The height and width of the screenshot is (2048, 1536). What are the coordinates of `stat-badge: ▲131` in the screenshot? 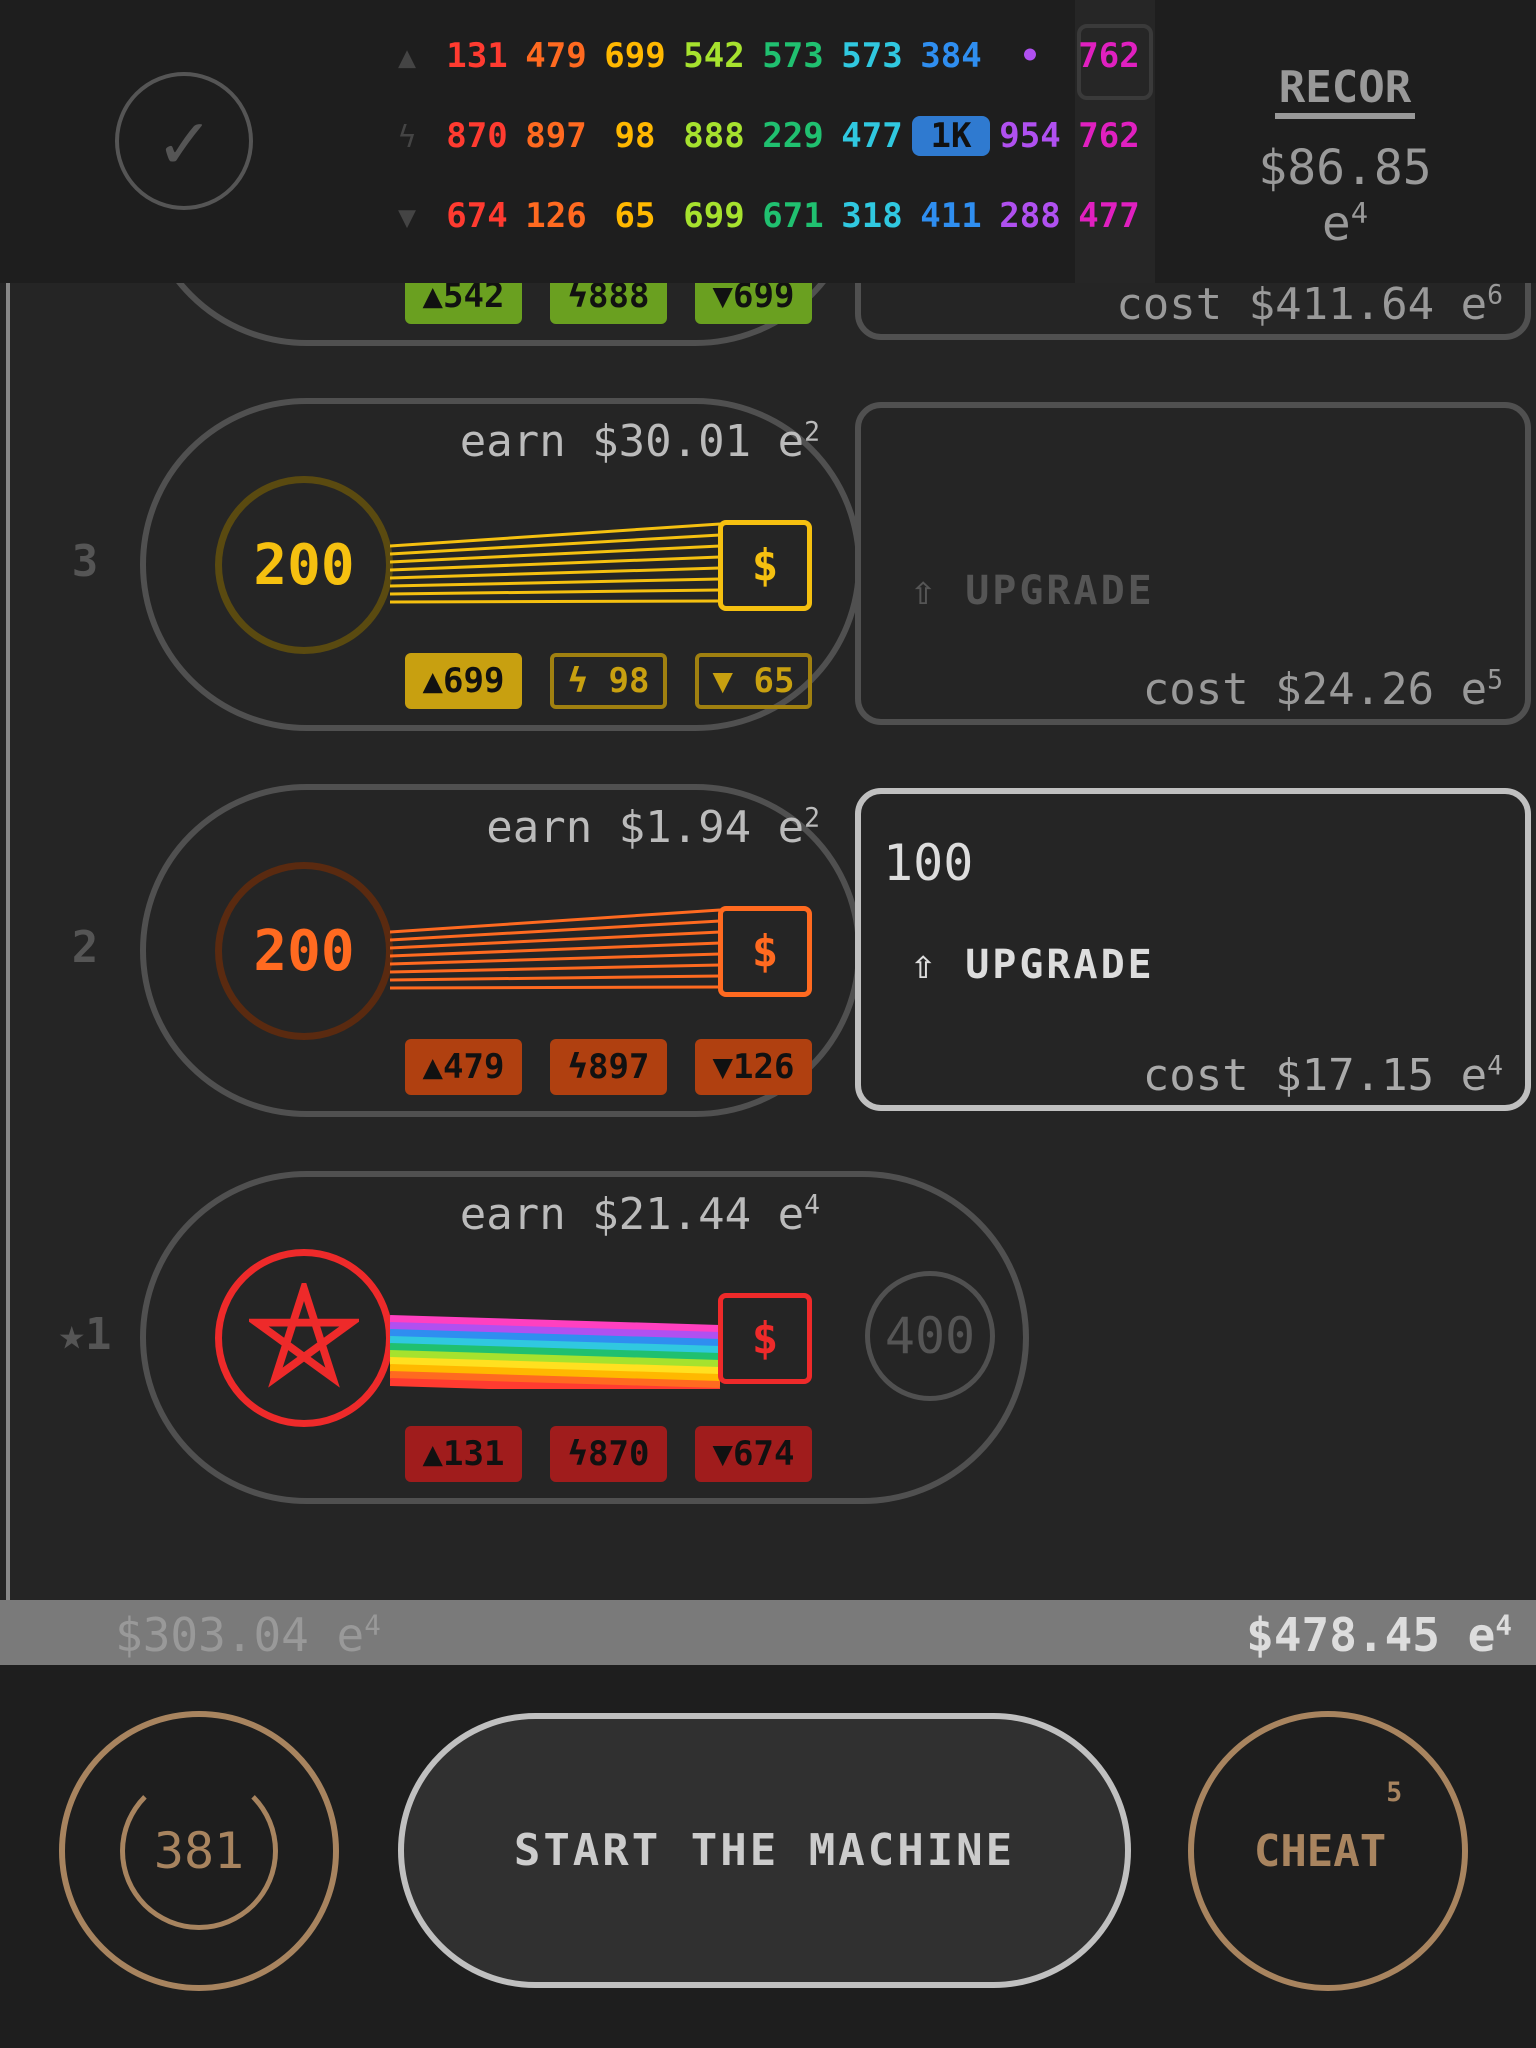 It's located at (463, 1454).